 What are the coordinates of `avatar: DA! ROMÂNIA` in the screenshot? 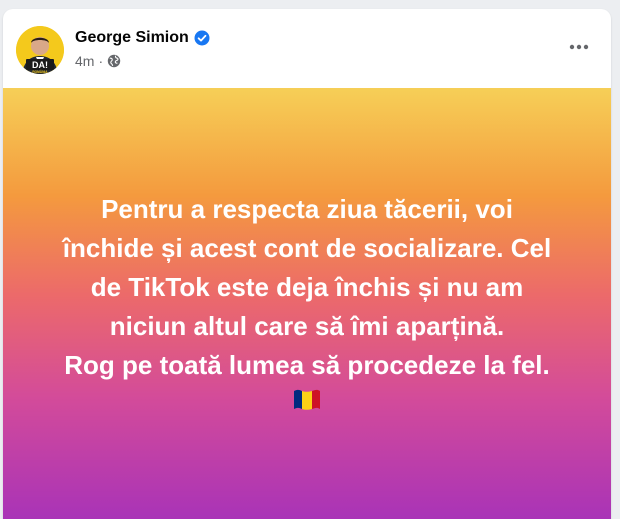 It's located at (40, 50).